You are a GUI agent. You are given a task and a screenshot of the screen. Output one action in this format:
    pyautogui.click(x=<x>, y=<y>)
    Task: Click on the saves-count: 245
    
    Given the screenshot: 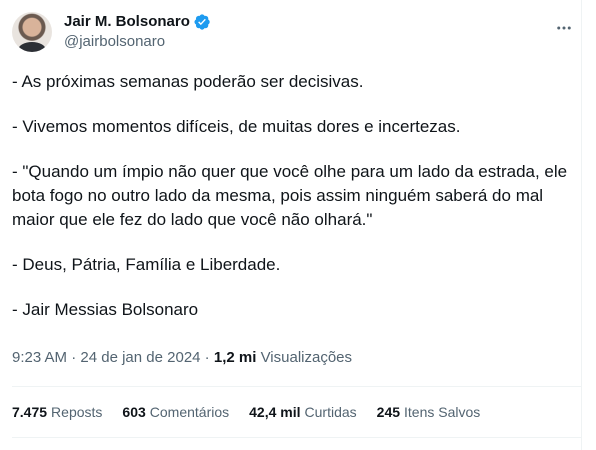 What is the action you would take?
    pyautogui.click(x=388, y=412)
    